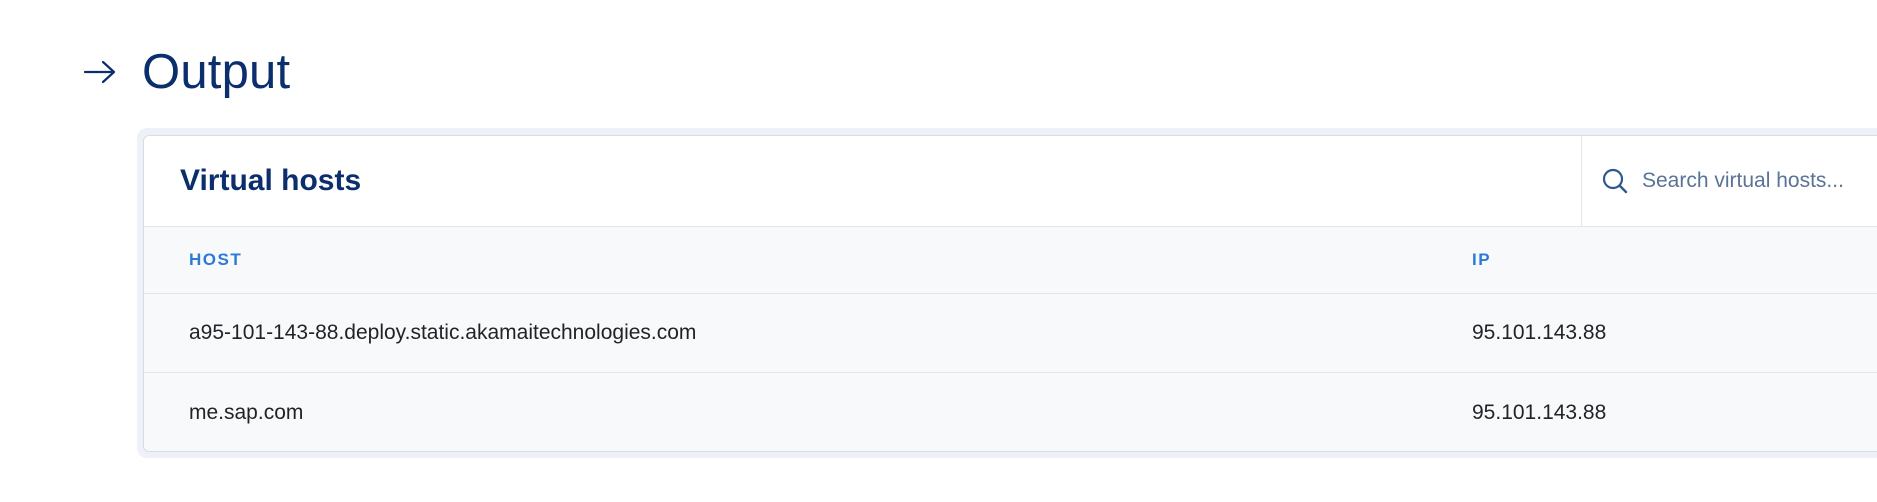 This screenshot has height=502, width=1877. Describe the element at coordinates (215, 260) in the screenshot. I see `column-header-host: HOST` at that location.